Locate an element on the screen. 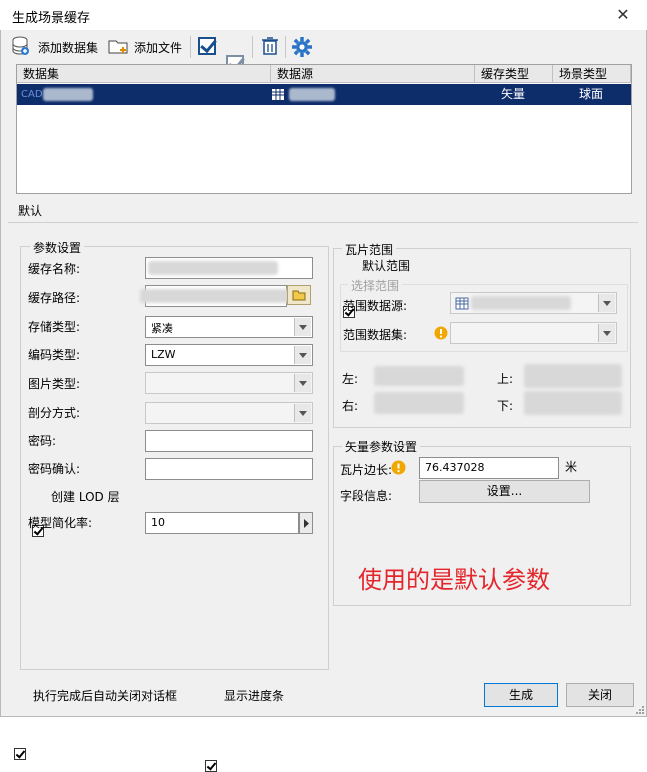  select-range-title: 选择范围 is located at coordinates (375, 285).